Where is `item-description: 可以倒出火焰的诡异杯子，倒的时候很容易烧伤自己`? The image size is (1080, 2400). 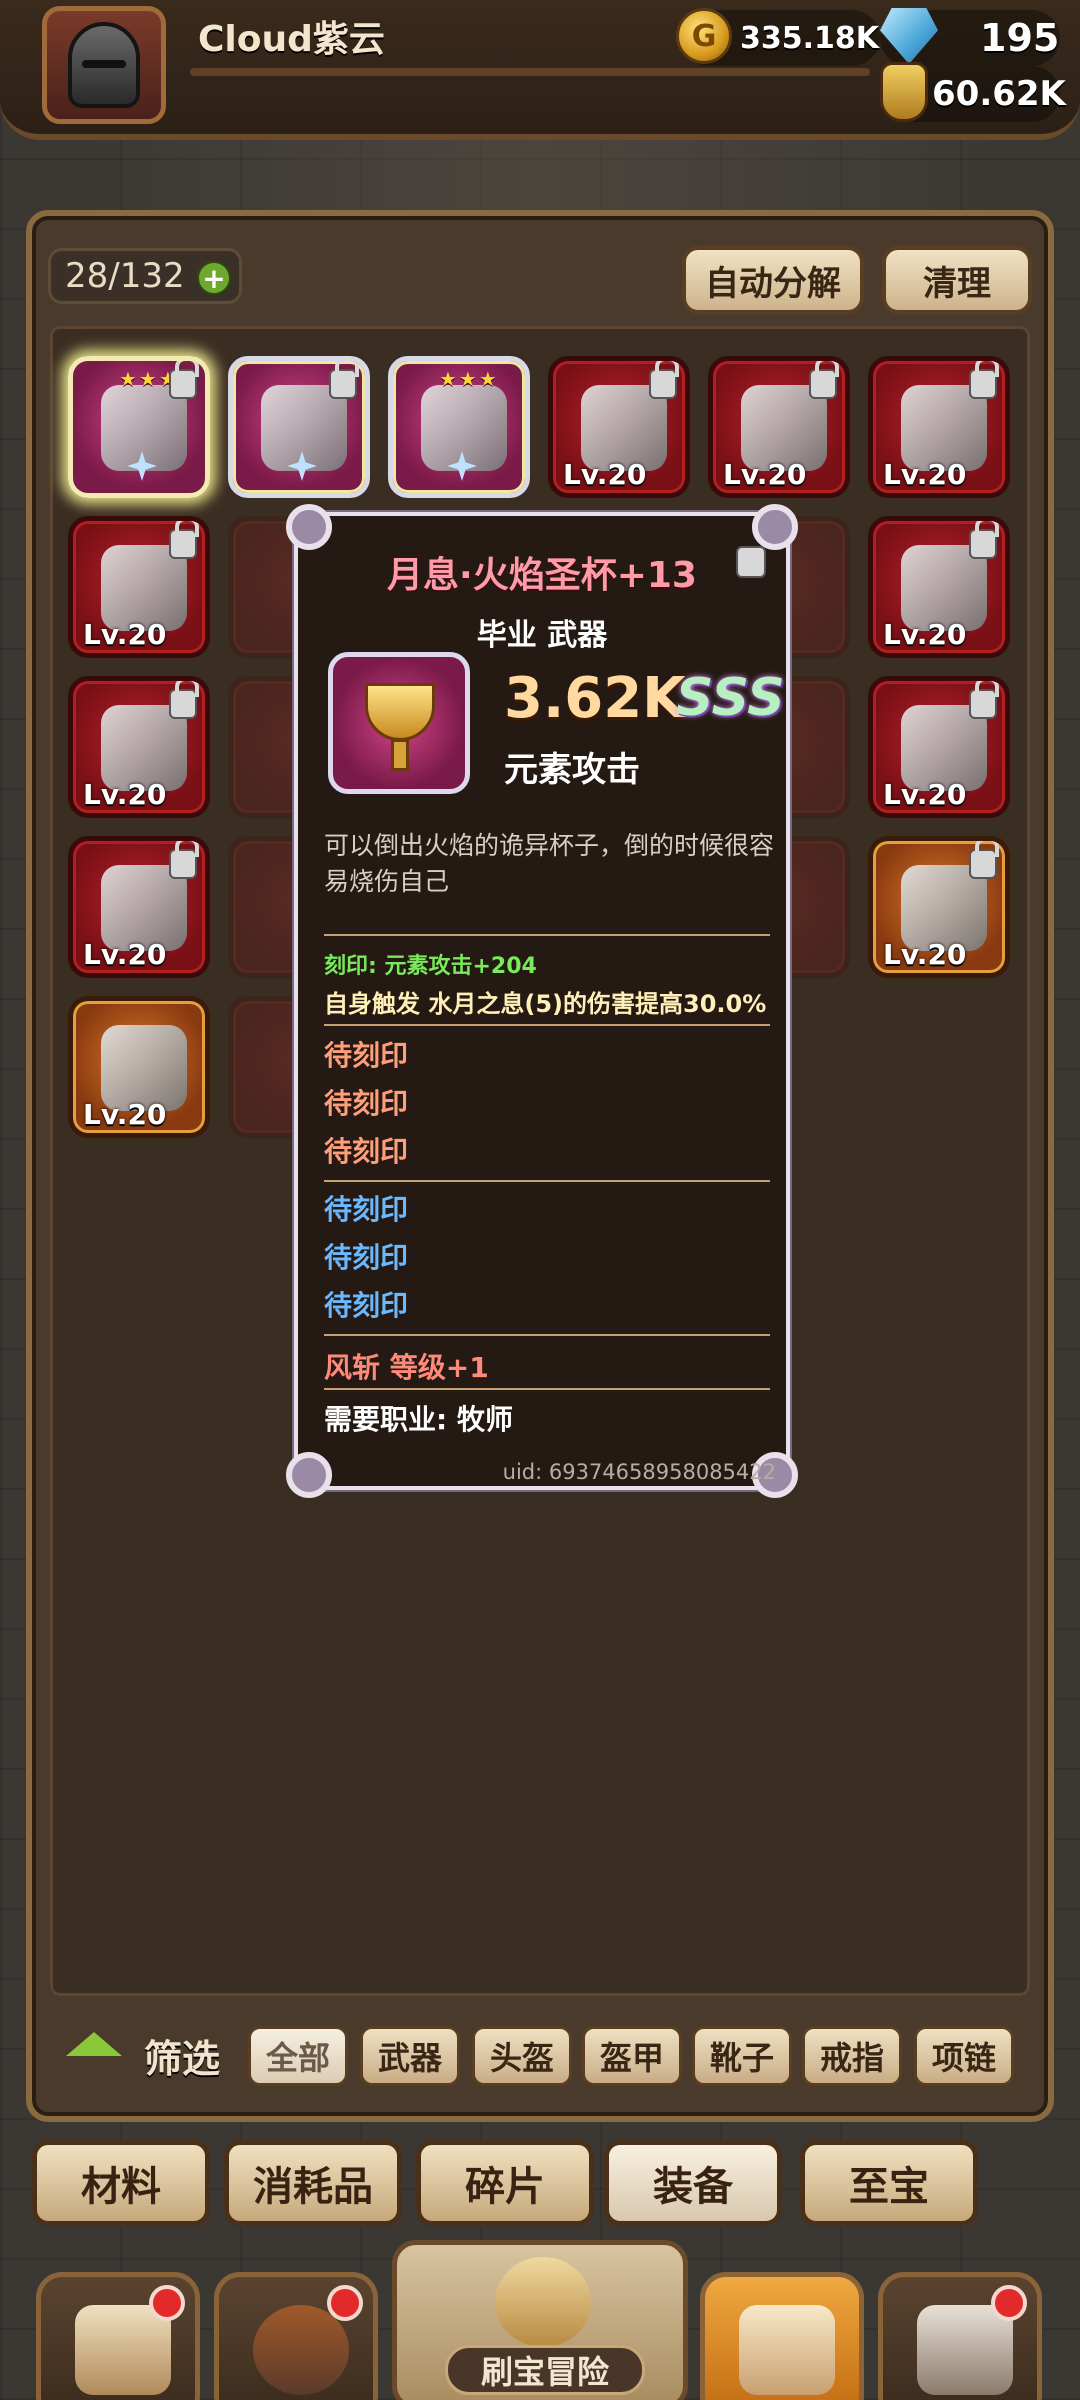 item-description: 可以倒出火焰的诡异杯子，倒的时候很容易烧伤自己 is located at coordinates (549, 863).